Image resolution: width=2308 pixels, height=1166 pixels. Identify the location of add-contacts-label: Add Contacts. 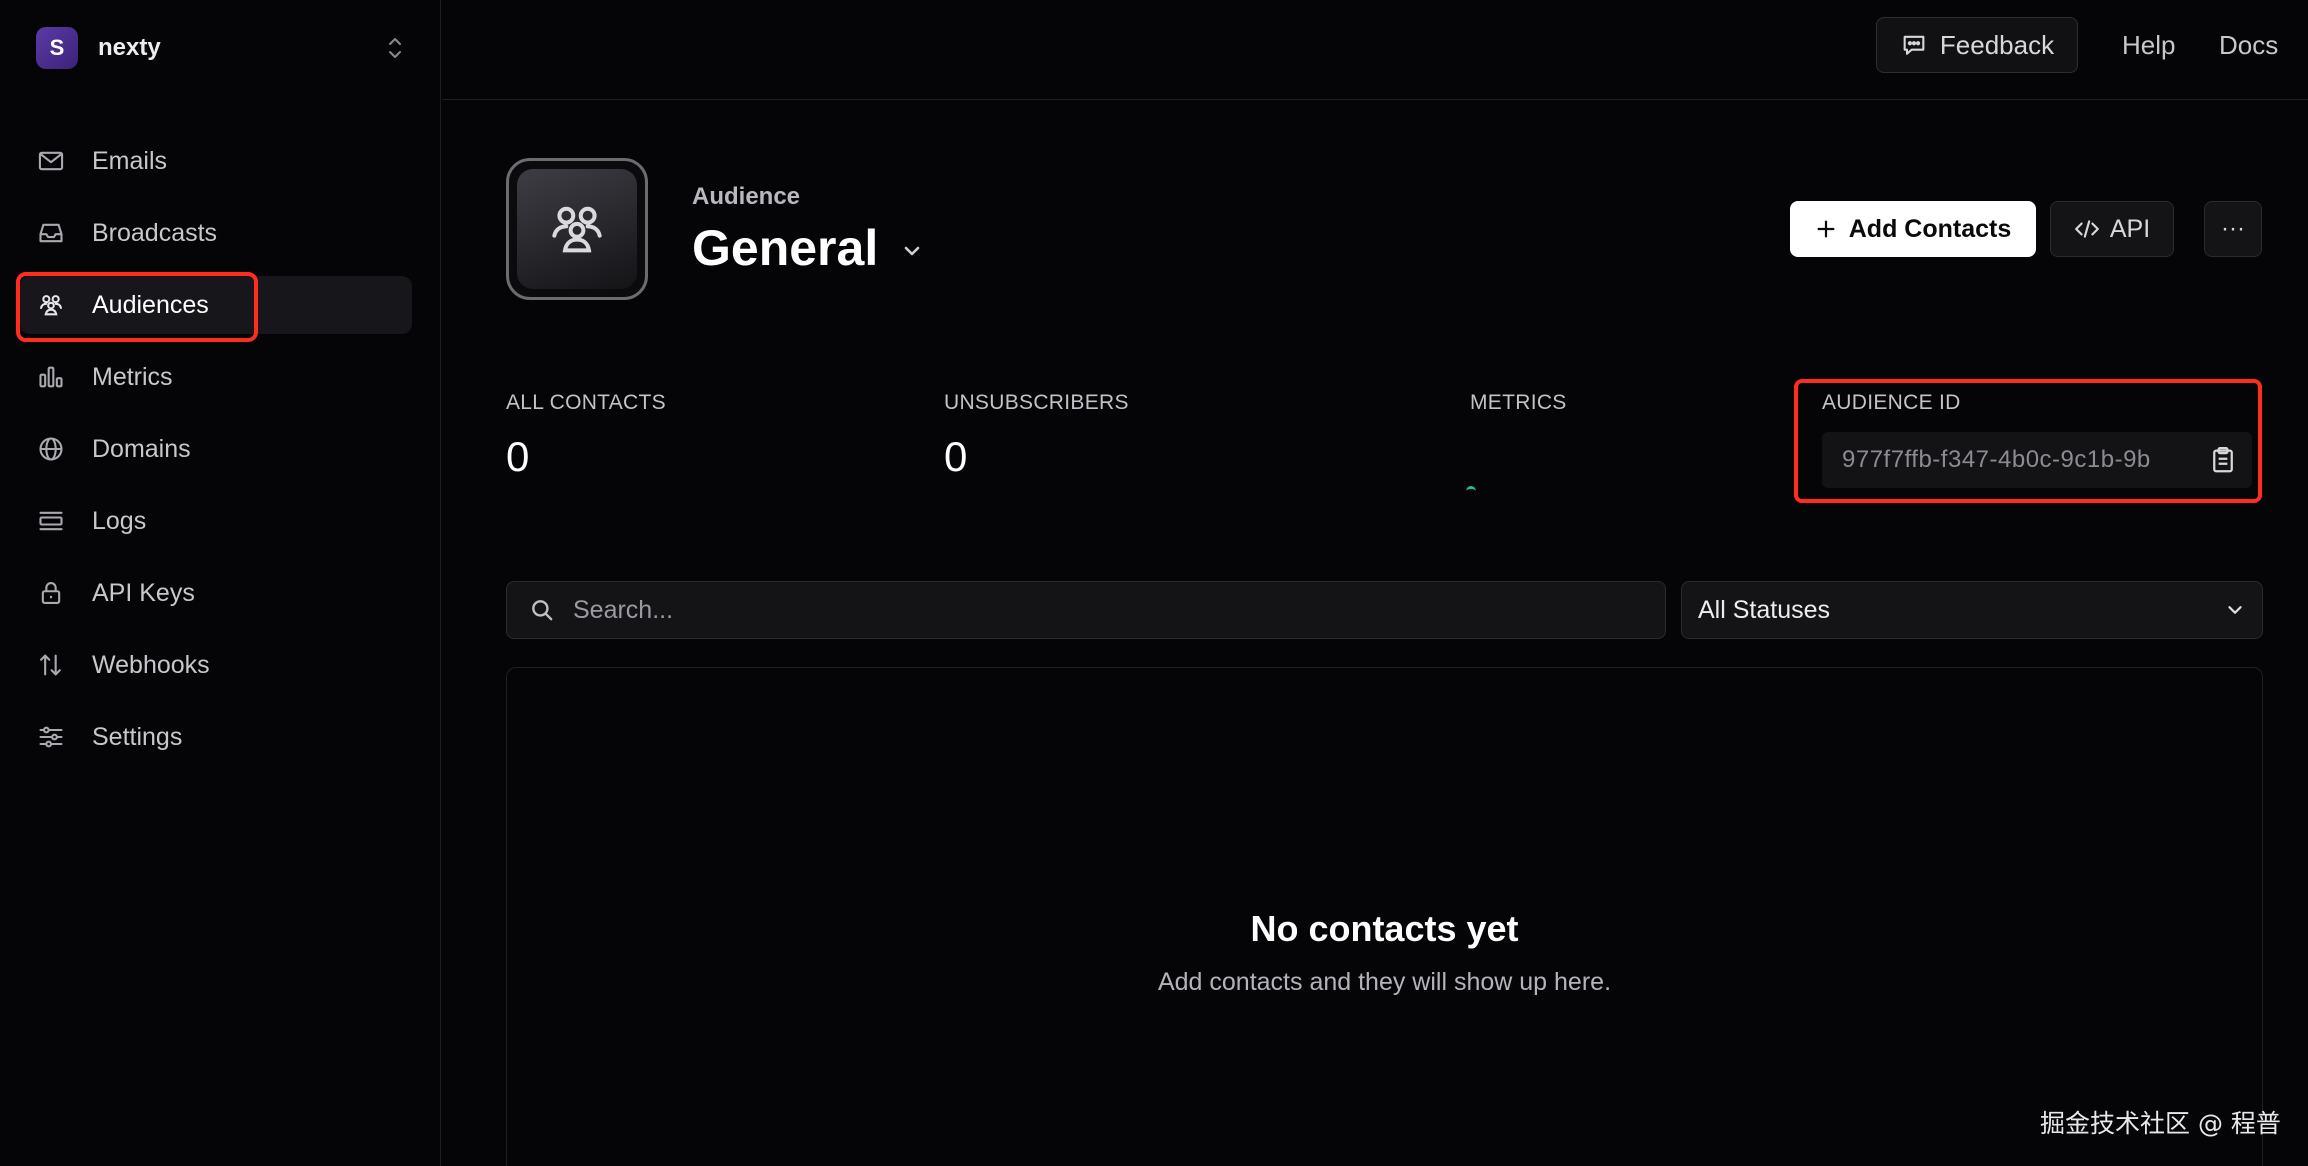
(1930, 228).